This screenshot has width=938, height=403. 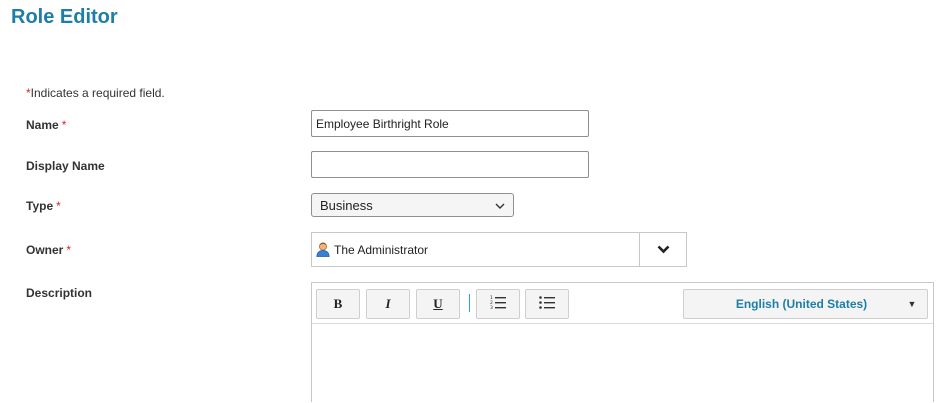 I want to click on toolbar-separator, so click(x=469, y=303).